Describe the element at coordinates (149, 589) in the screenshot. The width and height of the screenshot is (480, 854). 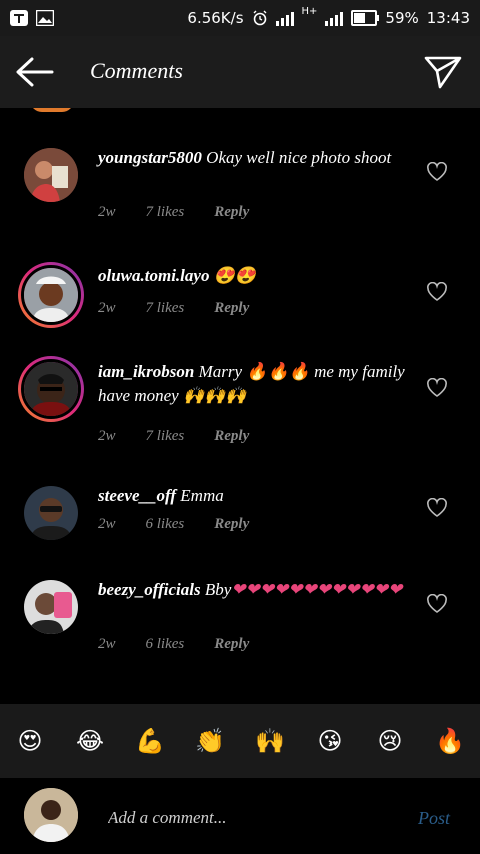
I see `comment-username: beezy_officials` at that location.